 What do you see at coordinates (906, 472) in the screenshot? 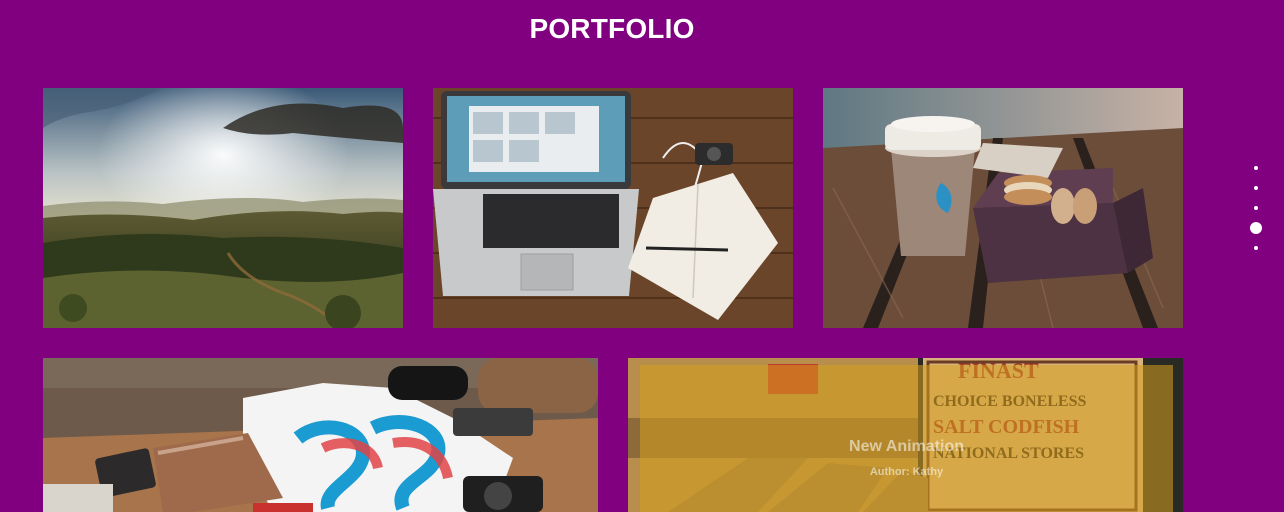
I see `portfolio-item-author: Author: Kathy` at bounding box center [906, 472].